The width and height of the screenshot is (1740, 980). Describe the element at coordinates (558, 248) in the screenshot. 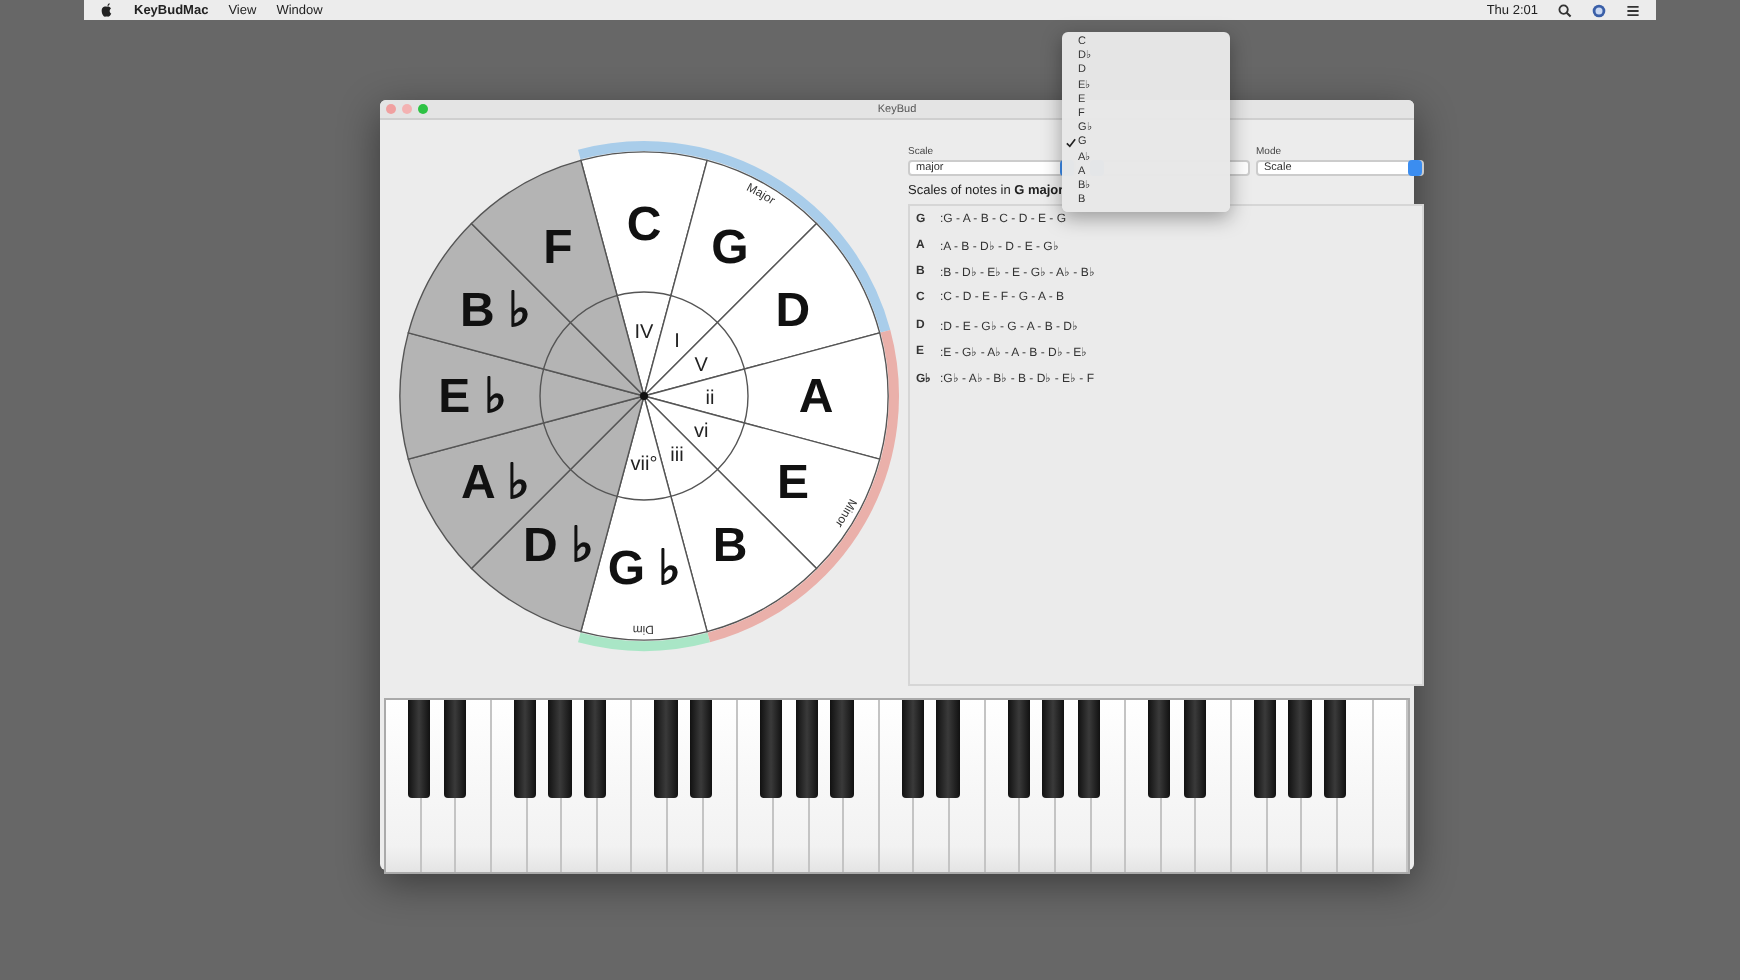

I see `note-label: F` at that location.